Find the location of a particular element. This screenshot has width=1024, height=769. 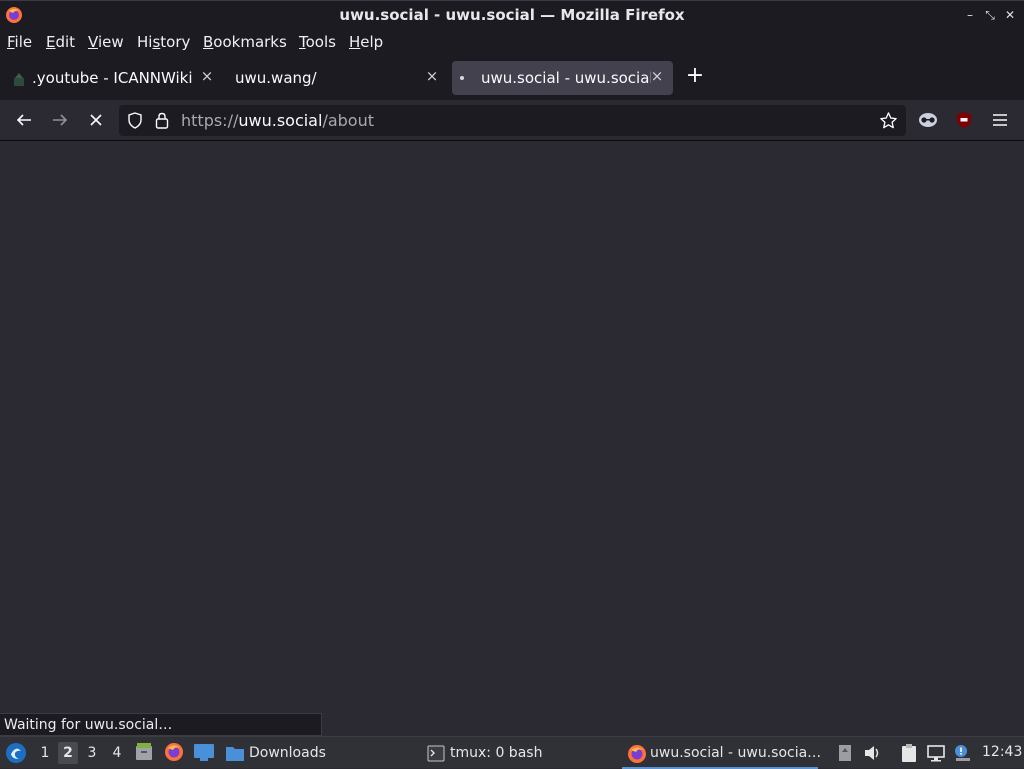

clipboard-icon is located at coordinates (909, 753).